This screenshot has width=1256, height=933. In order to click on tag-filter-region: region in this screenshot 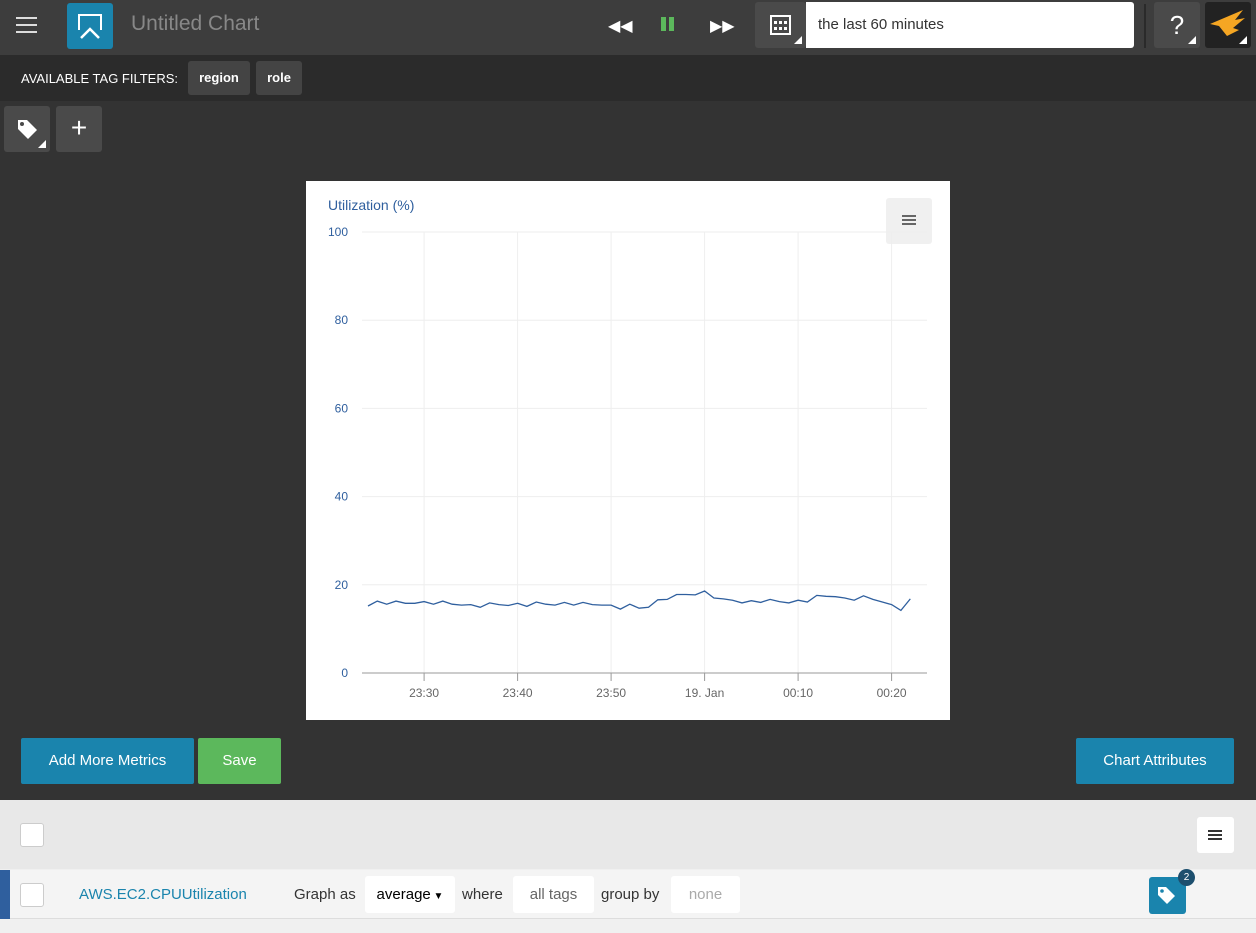, I will do `click(219, 78)`.